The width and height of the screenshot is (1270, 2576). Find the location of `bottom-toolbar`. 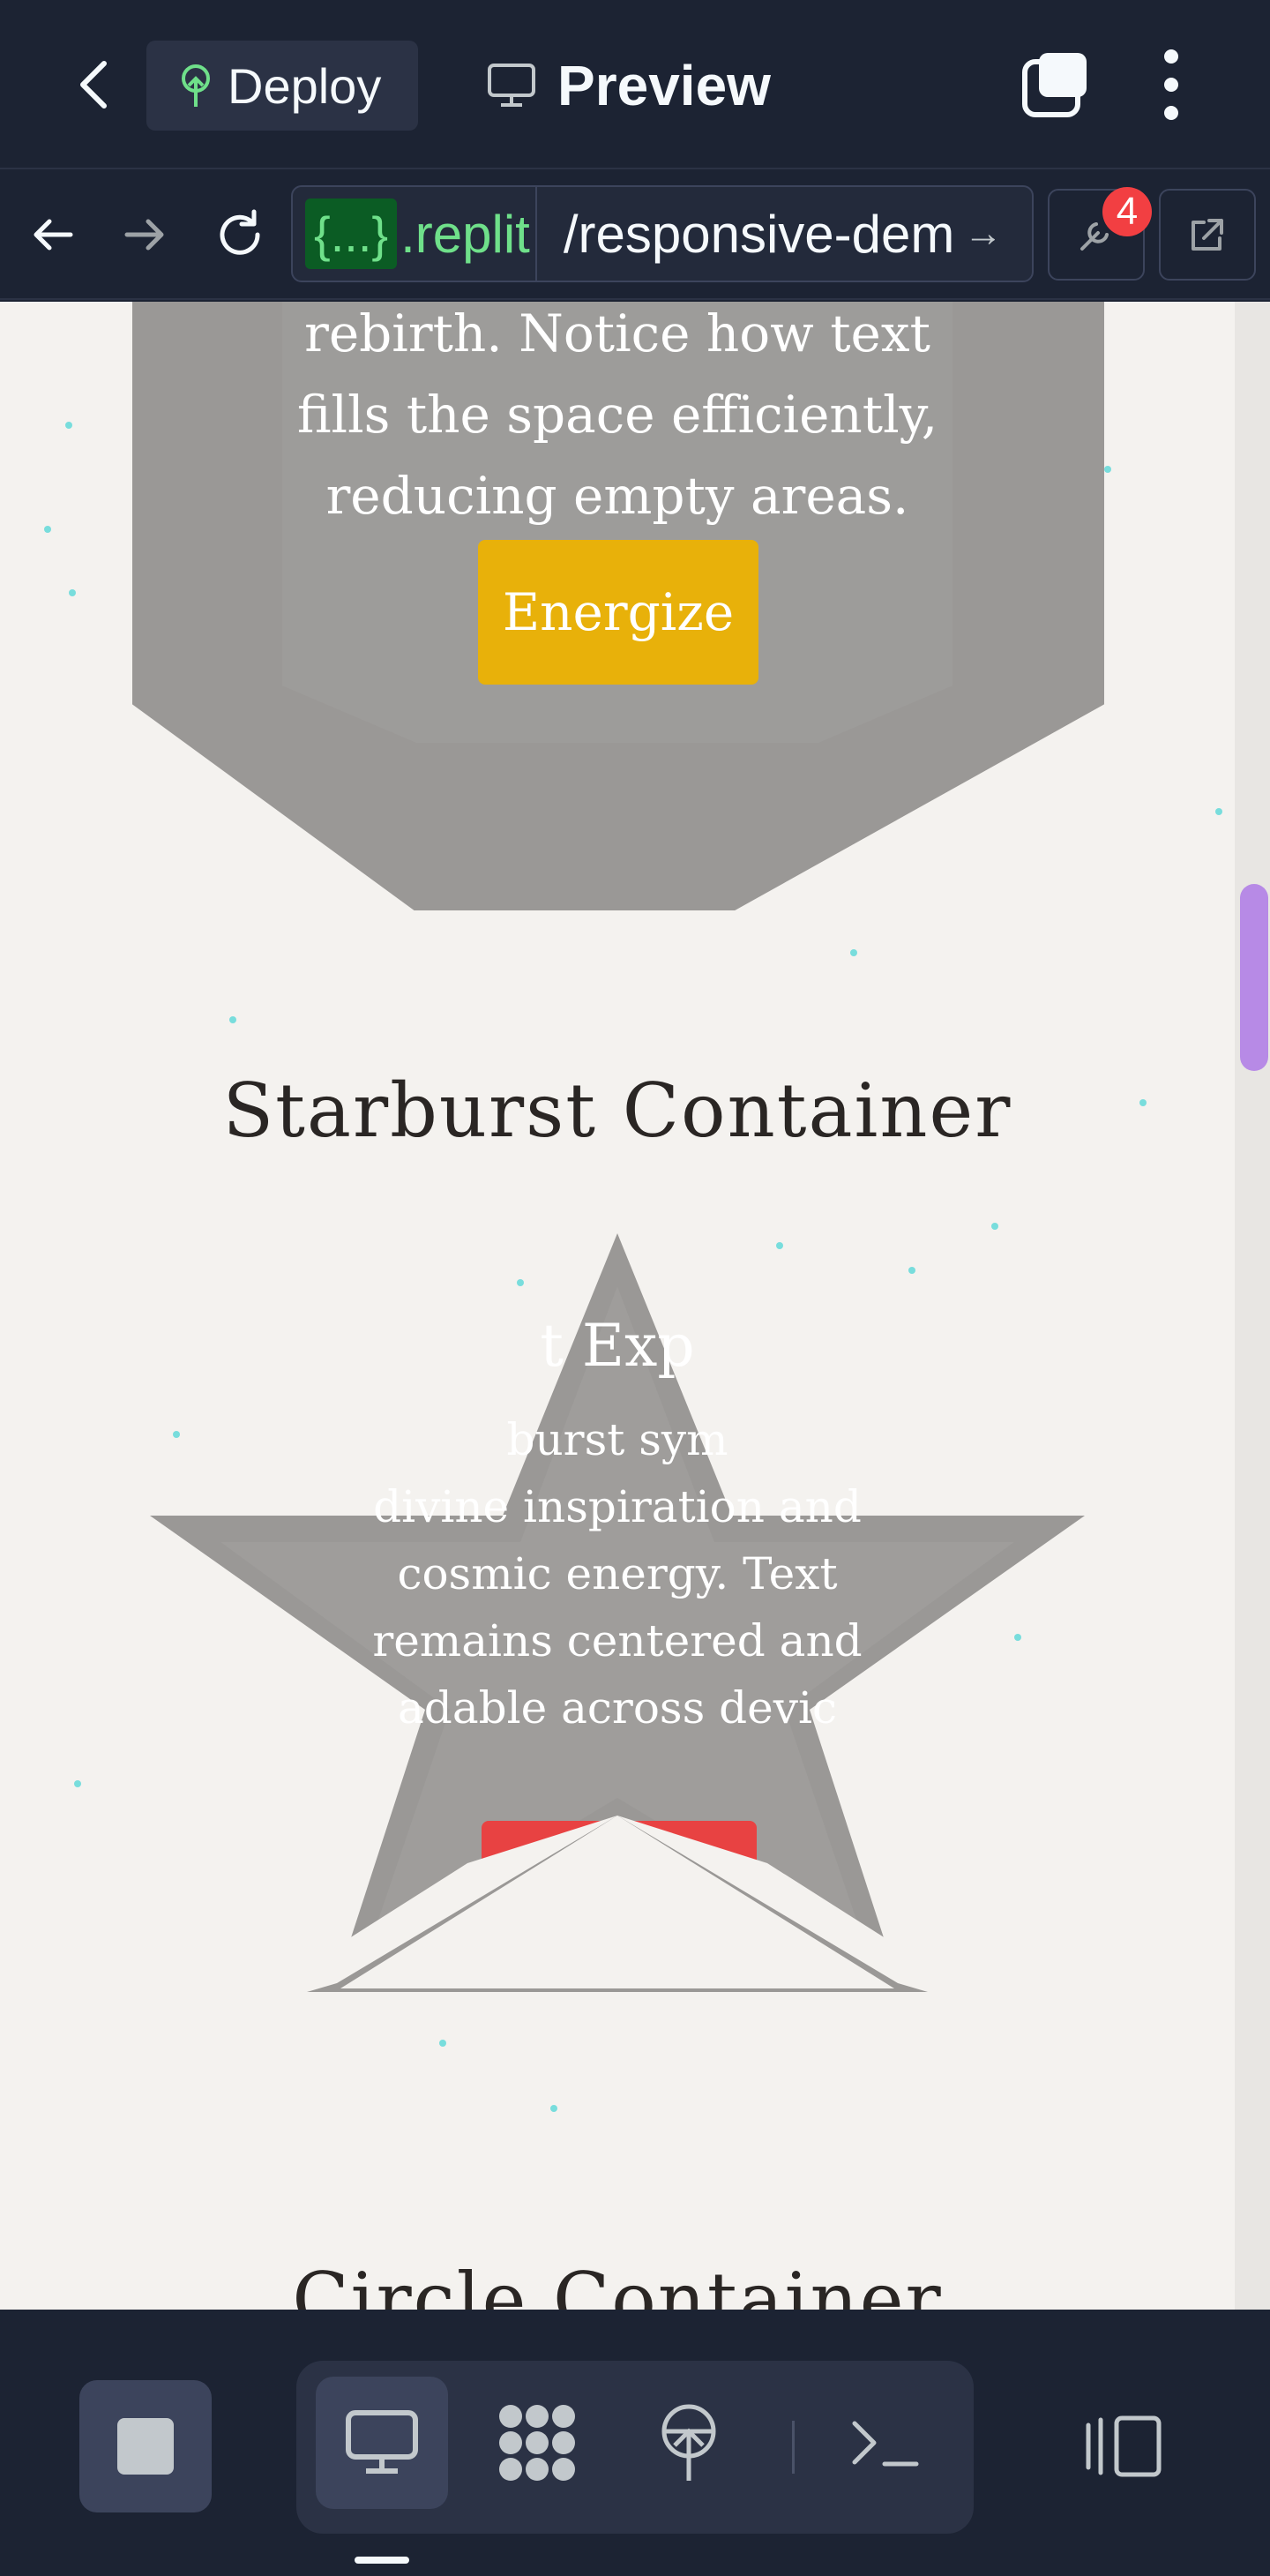

bottom-toolbar is located at coordinates (635, 2443).